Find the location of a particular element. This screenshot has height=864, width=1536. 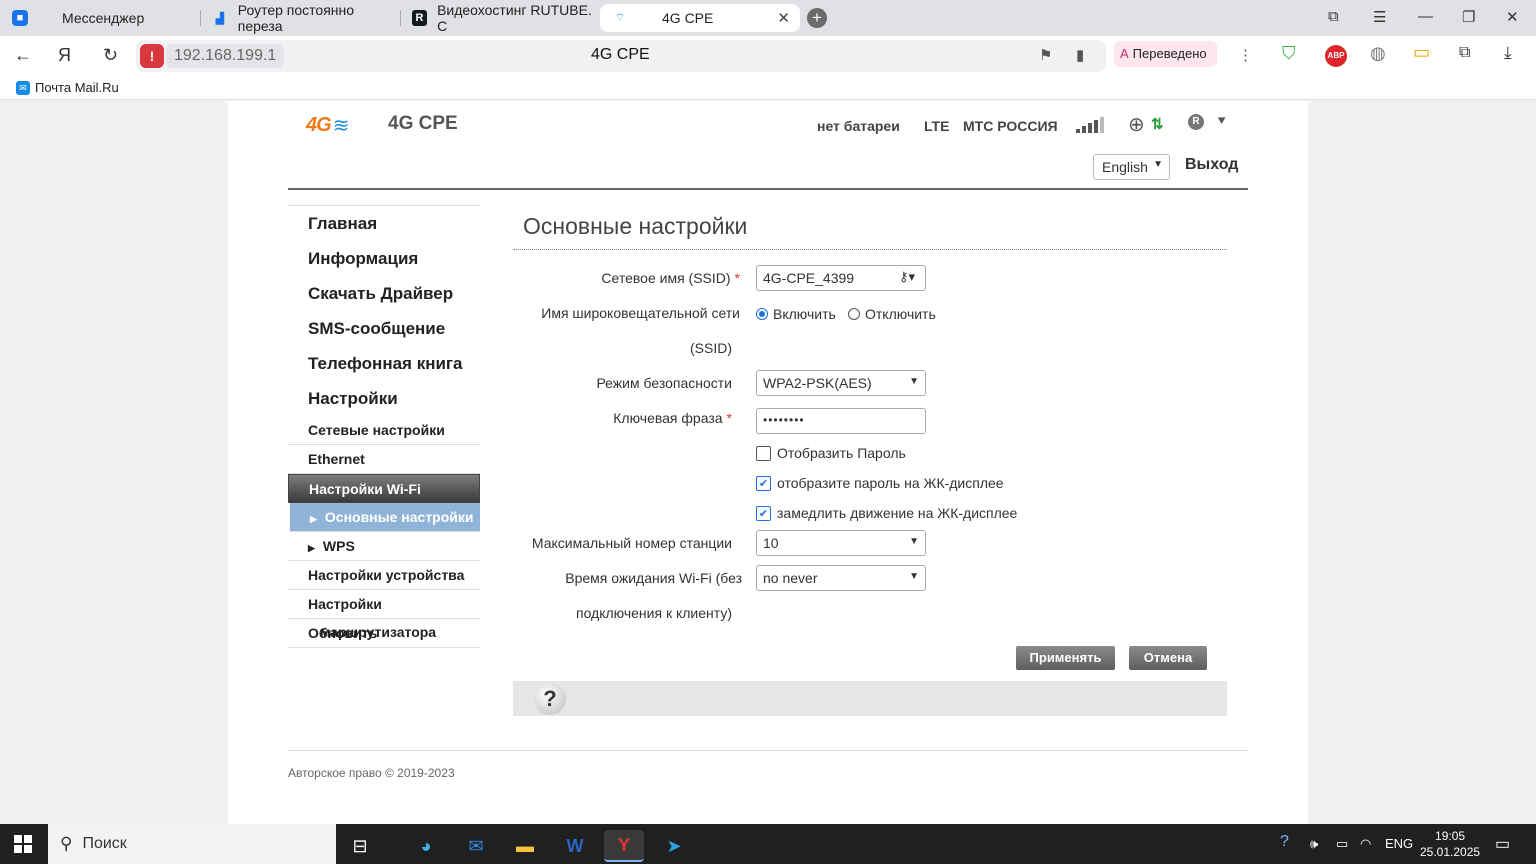

language-select: English ▼ is located at coordinates (1131, 167).